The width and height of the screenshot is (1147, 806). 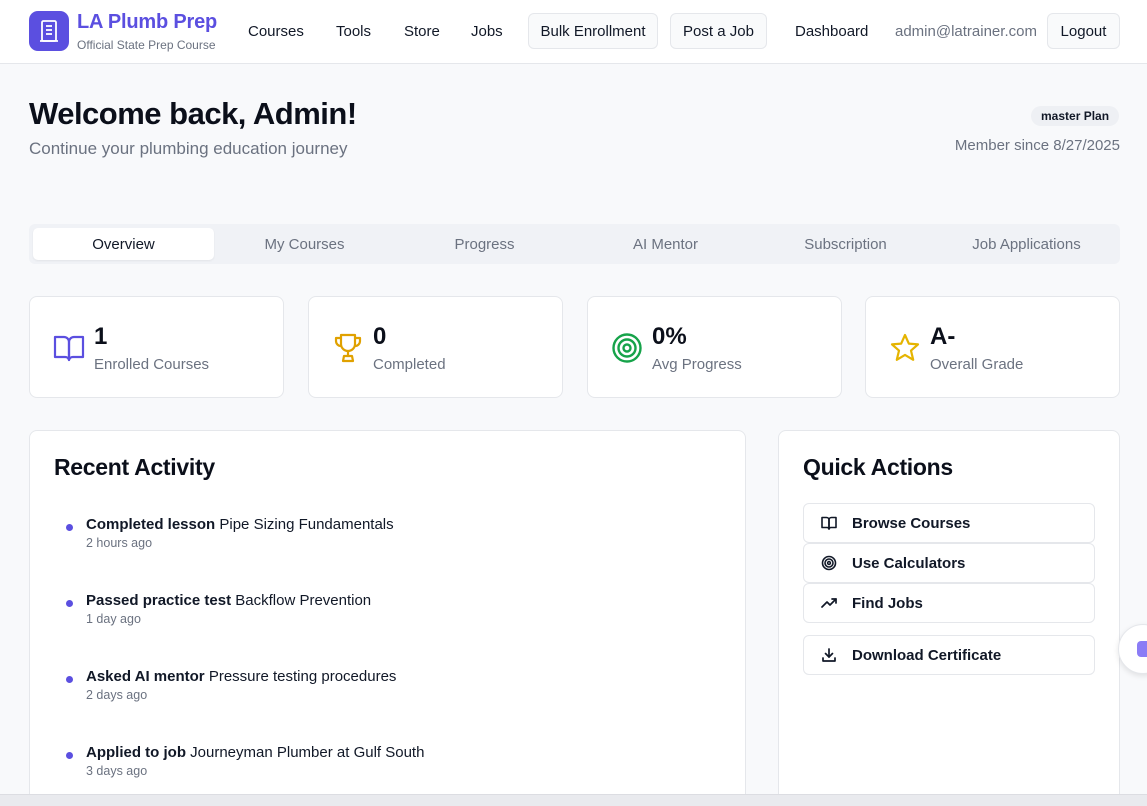 I want to click on page-title: Welcome back, Admin!, so click(x=193, y=113).